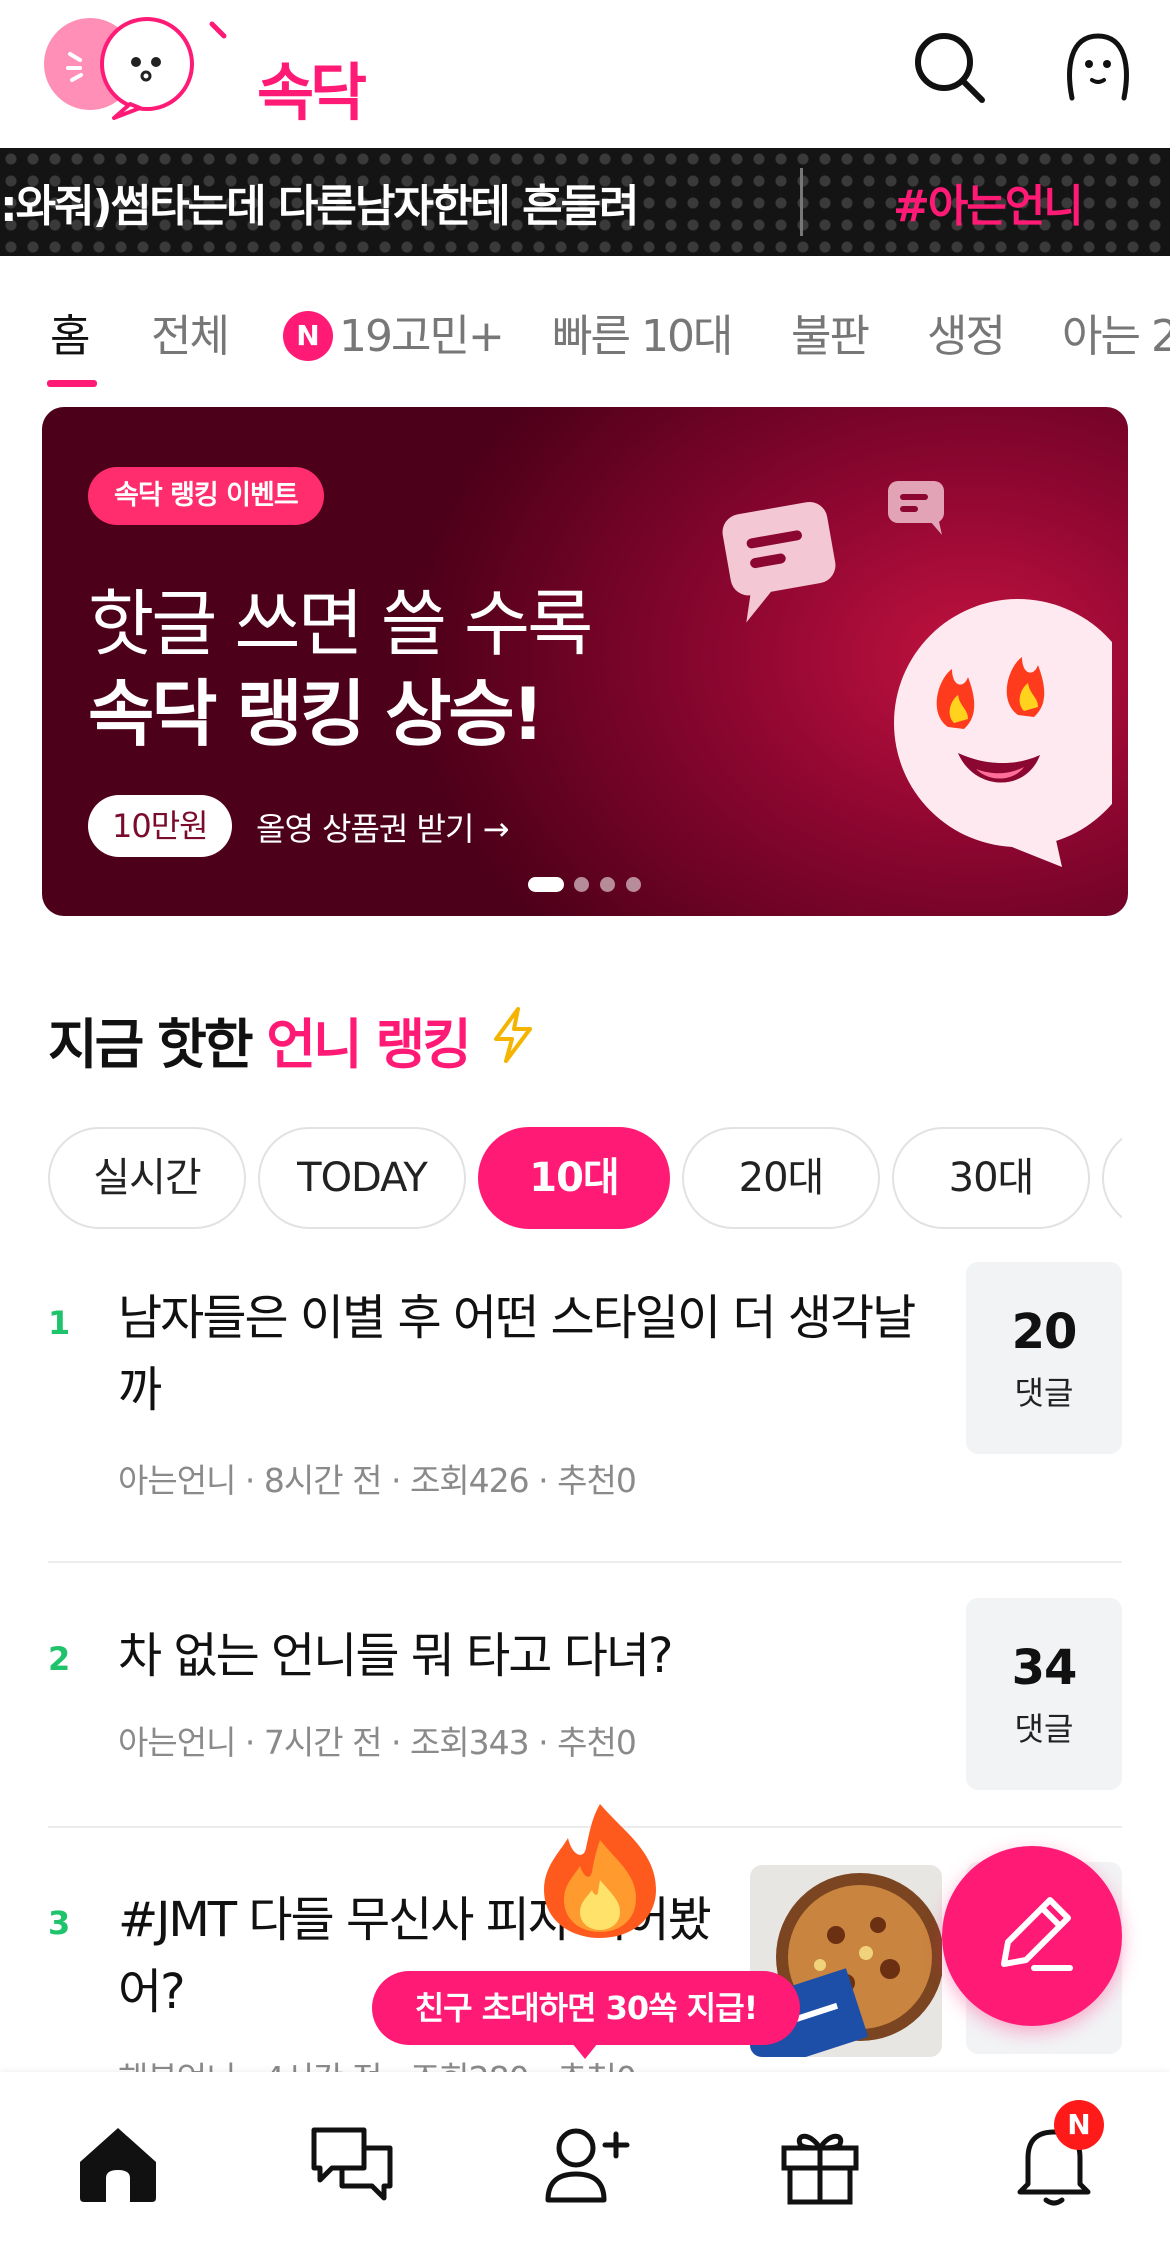 Image resolution: width=1170 pixels, height=2253 pixels. What do you see at coordinates (206, 496) in the screenshot?
I see `banner-event-pill: 속닥 랭킹 이벤트` at bounding box center [206, 496].